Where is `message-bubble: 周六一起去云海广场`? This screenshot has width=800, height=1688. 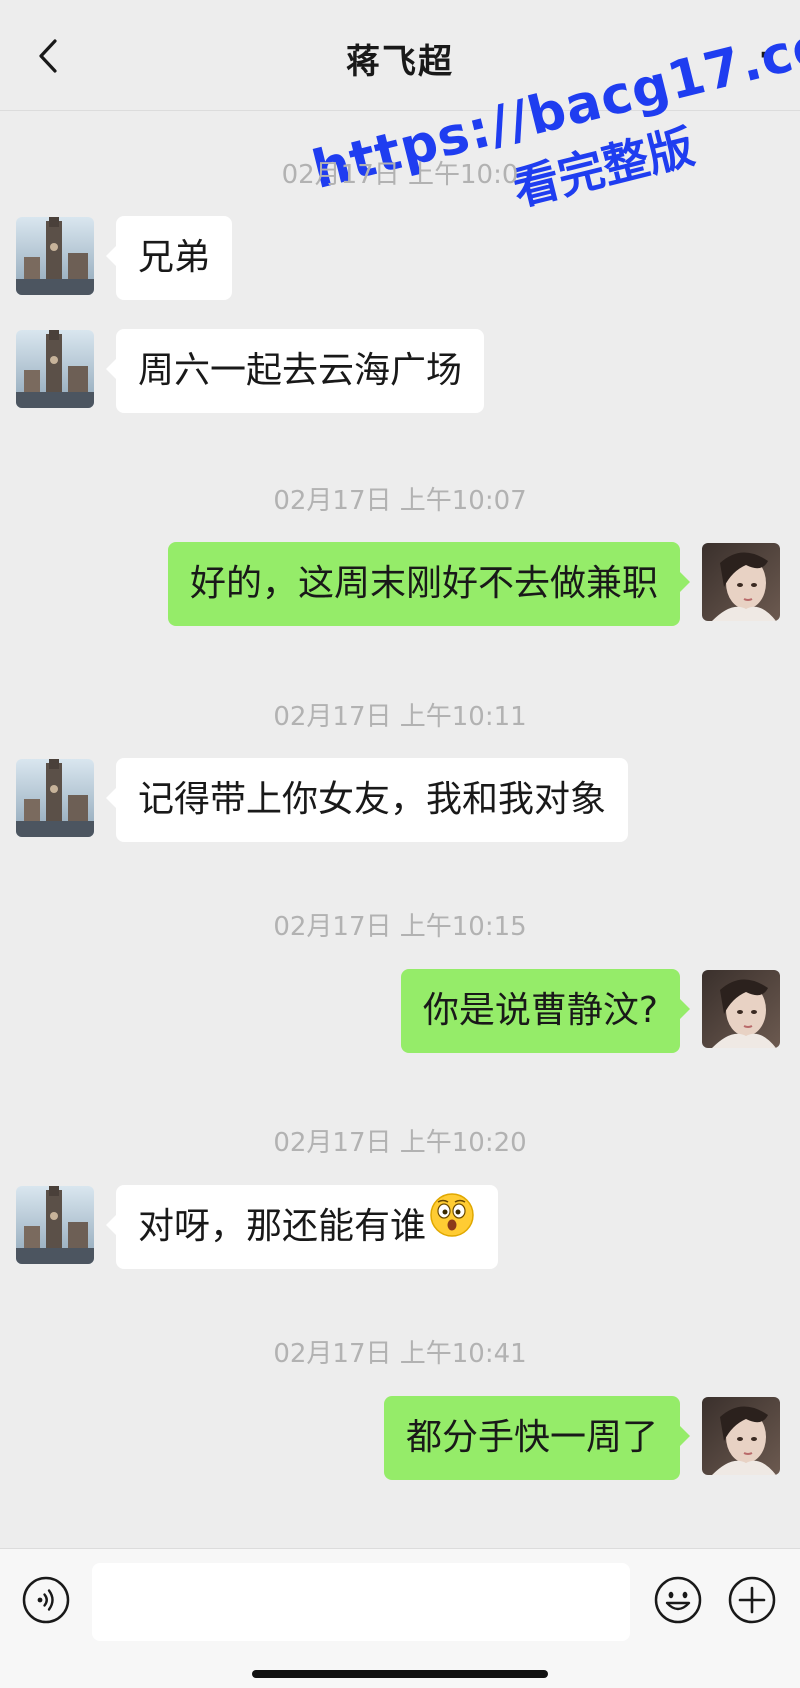 message-bubble: 周六一起去云海广场 is located at coordinates (295, 371).